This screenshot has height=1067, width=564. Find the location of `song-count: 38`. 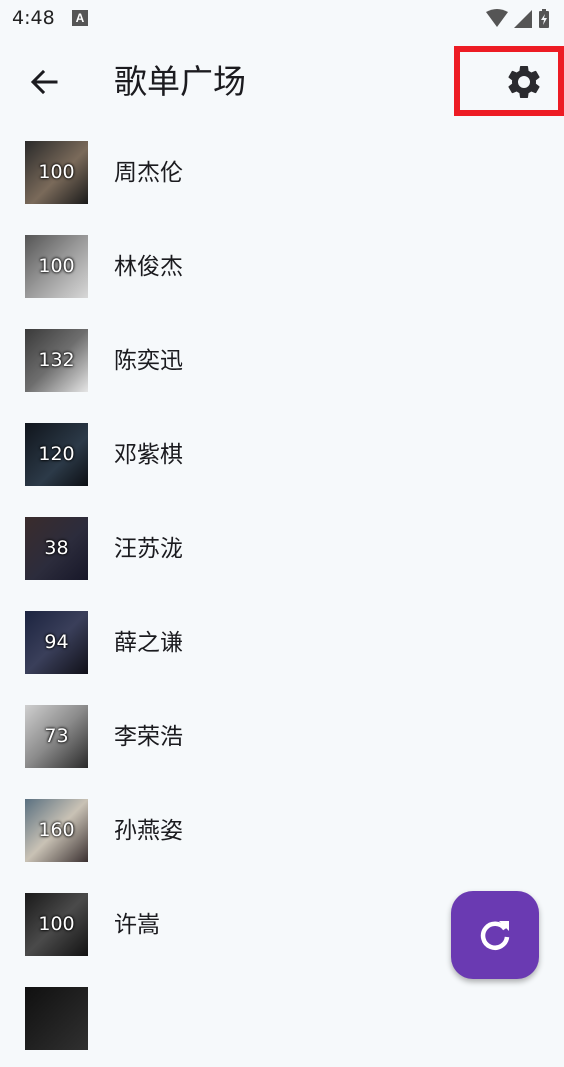

song-count: 38 is located at coordinates (56, 548).